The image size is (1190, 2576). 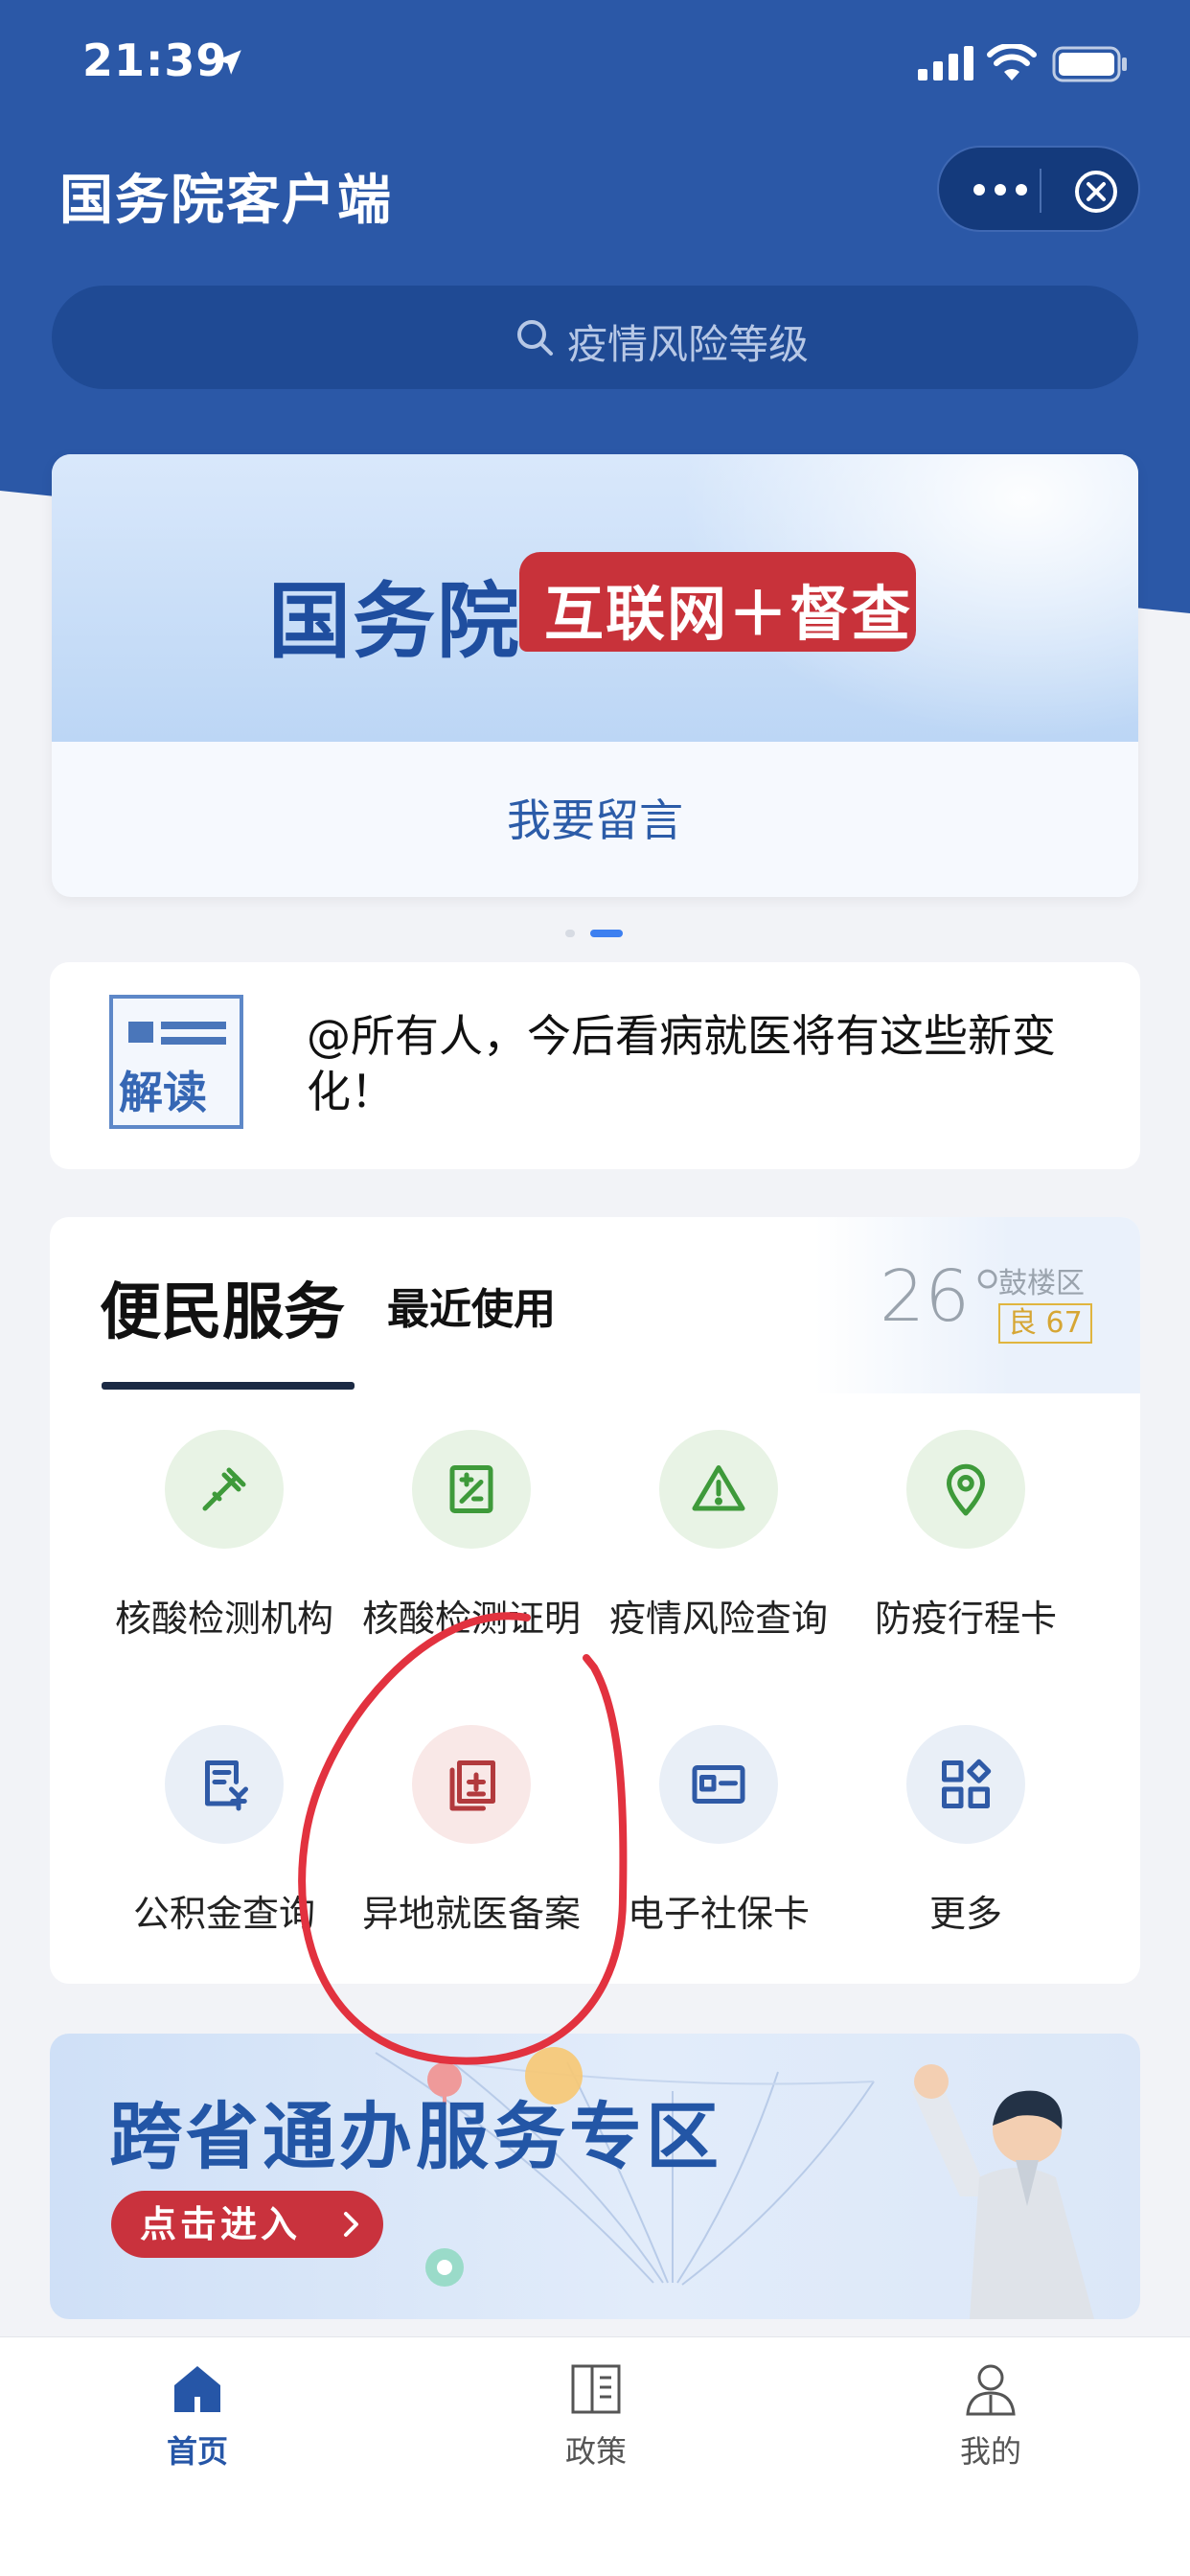 I want to click on id-card-icon, so click(x=718, y=1784).